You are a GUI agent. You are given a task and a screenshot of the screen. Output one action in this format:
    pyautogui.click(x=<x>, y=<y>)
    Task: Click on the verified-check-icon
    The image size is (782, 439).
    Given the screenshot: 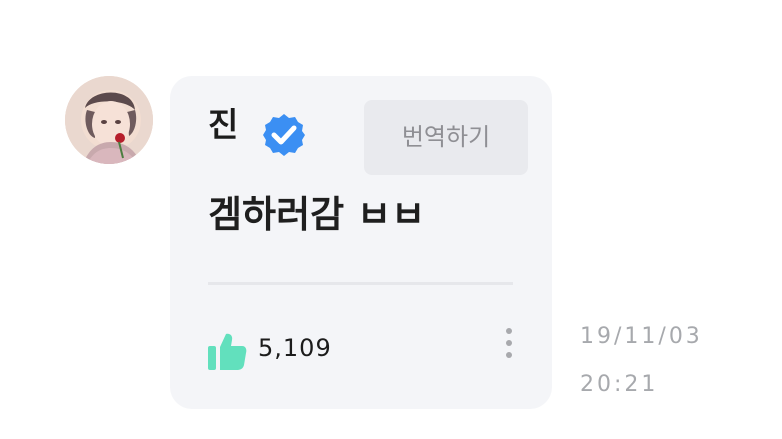 What is the action you would take?
    pyautogui.click(x=284, y=135)
    